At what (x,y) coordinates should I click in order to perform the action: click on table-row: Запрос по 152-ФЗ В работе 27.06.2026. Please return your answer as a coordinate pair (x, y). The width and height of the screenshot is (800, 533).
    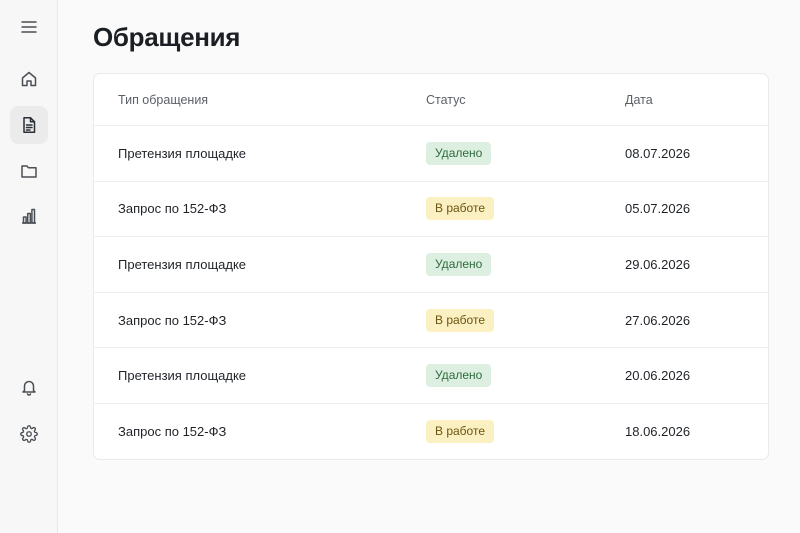
    Looking at the image, I should click on (431, 319).